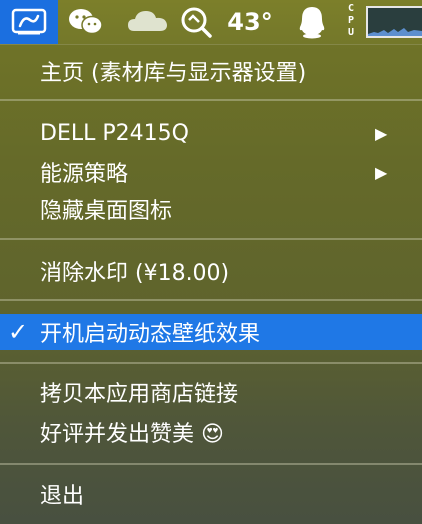 Image resolution: width=422 pixels, height=524 pixels. I want to click on menu-bar: 43° CPU, so click(211, 22).